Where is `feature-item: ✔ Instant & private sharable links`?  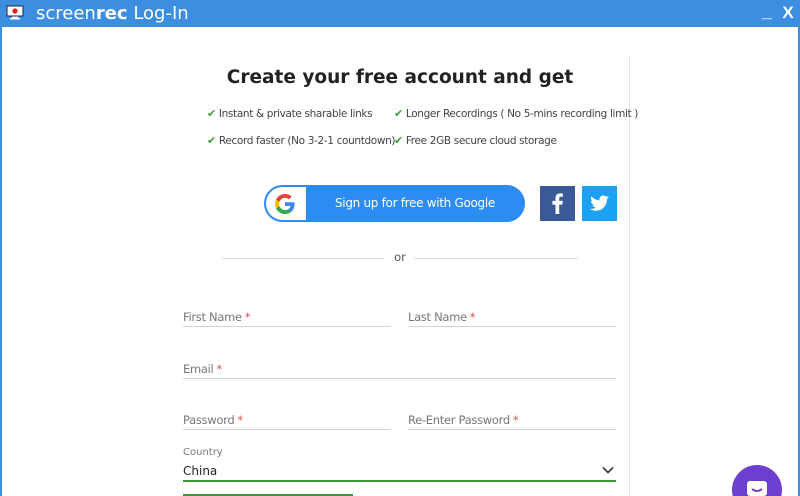 feature-item: ✔ Instant & private sharable links is located at coordinates (290, 113).